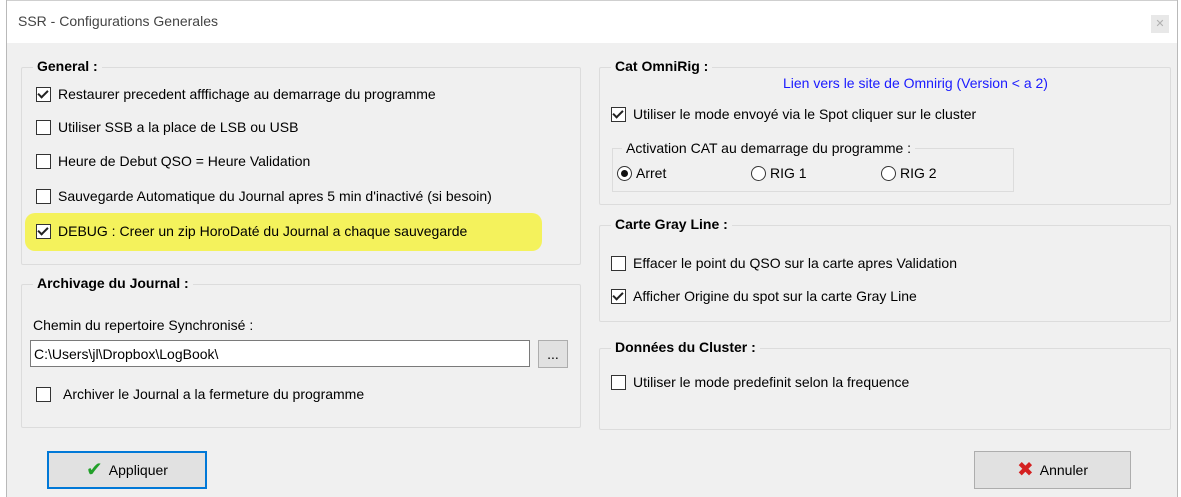 The height and width of the screenshot is (497, 1181). Describe the element at coordinates (788, 173) in the screenshot. I see `radio-rig1-label: RIG 1` at that location.